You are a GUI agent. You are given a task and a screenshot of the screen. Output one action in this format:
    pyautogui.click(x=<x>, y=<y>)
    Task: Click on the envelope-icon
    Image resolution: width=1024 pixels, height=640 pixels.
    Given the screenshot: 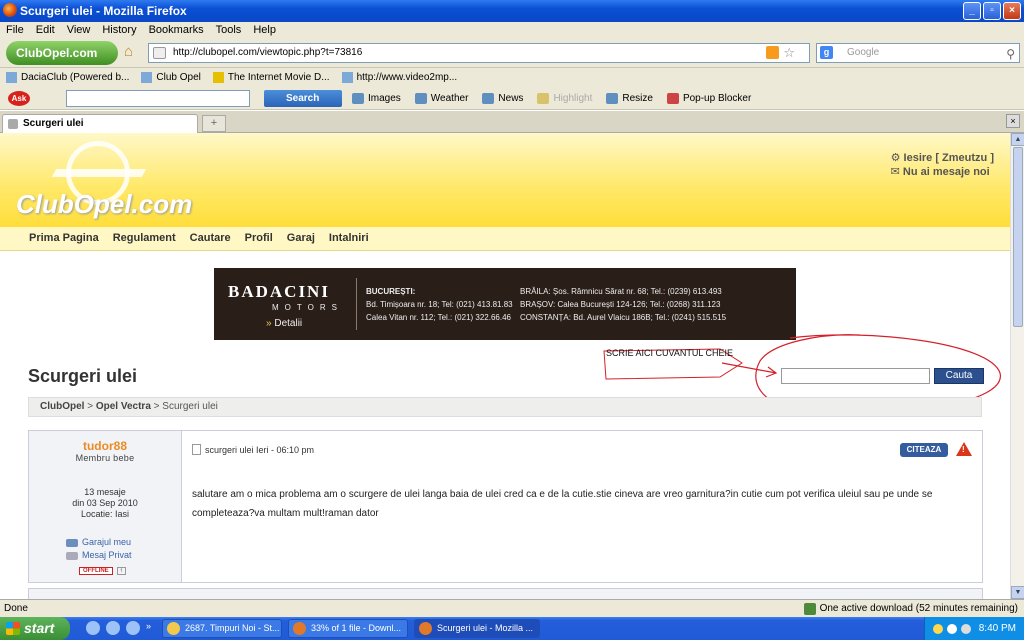 What is the action you would take?
    pyautogui.click(x=72, y=555)
    